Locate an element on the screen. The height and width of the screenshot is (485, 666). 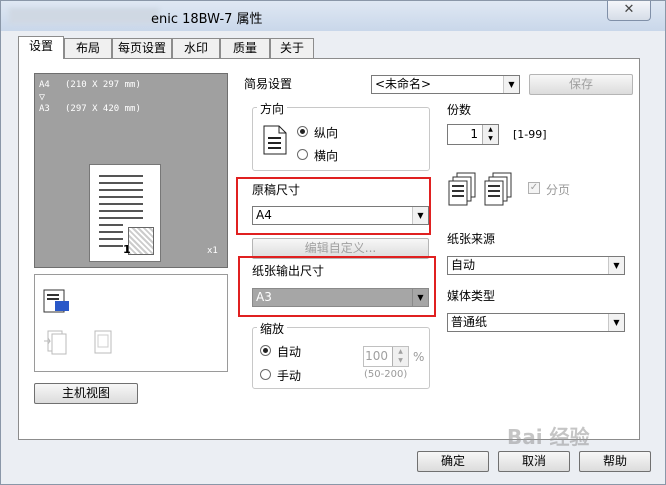
save-button: 保存 is located at coordinates (581, 84).